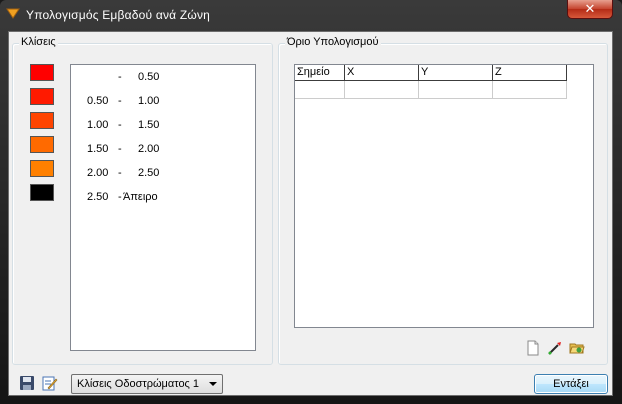 The height and width of the screenshot is (404, 622). Describe the element at coordinates (98, 101) in the screenshot. I see `class-from: 0.50` at that location.